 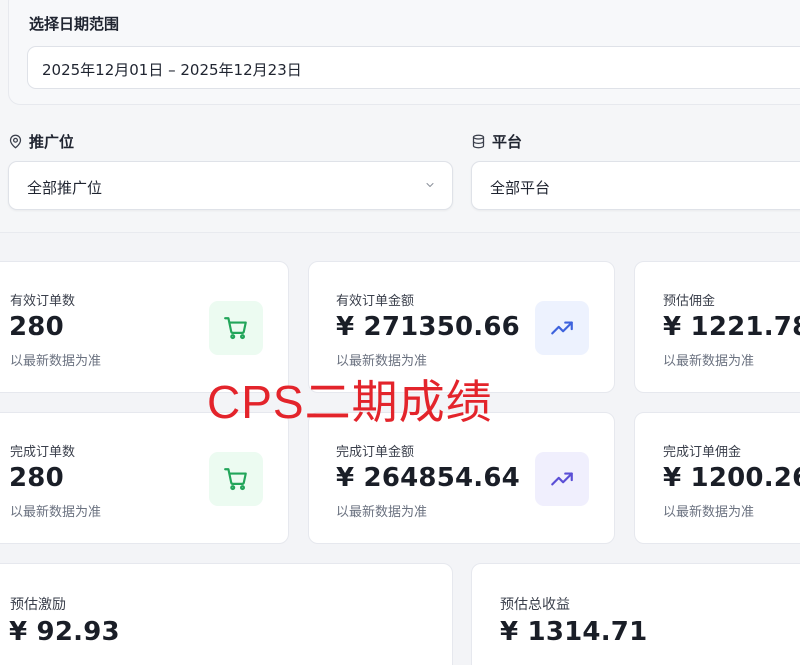 I want to click on est-commission-value: ¥ 1221.78, so click(x=731, y=327).